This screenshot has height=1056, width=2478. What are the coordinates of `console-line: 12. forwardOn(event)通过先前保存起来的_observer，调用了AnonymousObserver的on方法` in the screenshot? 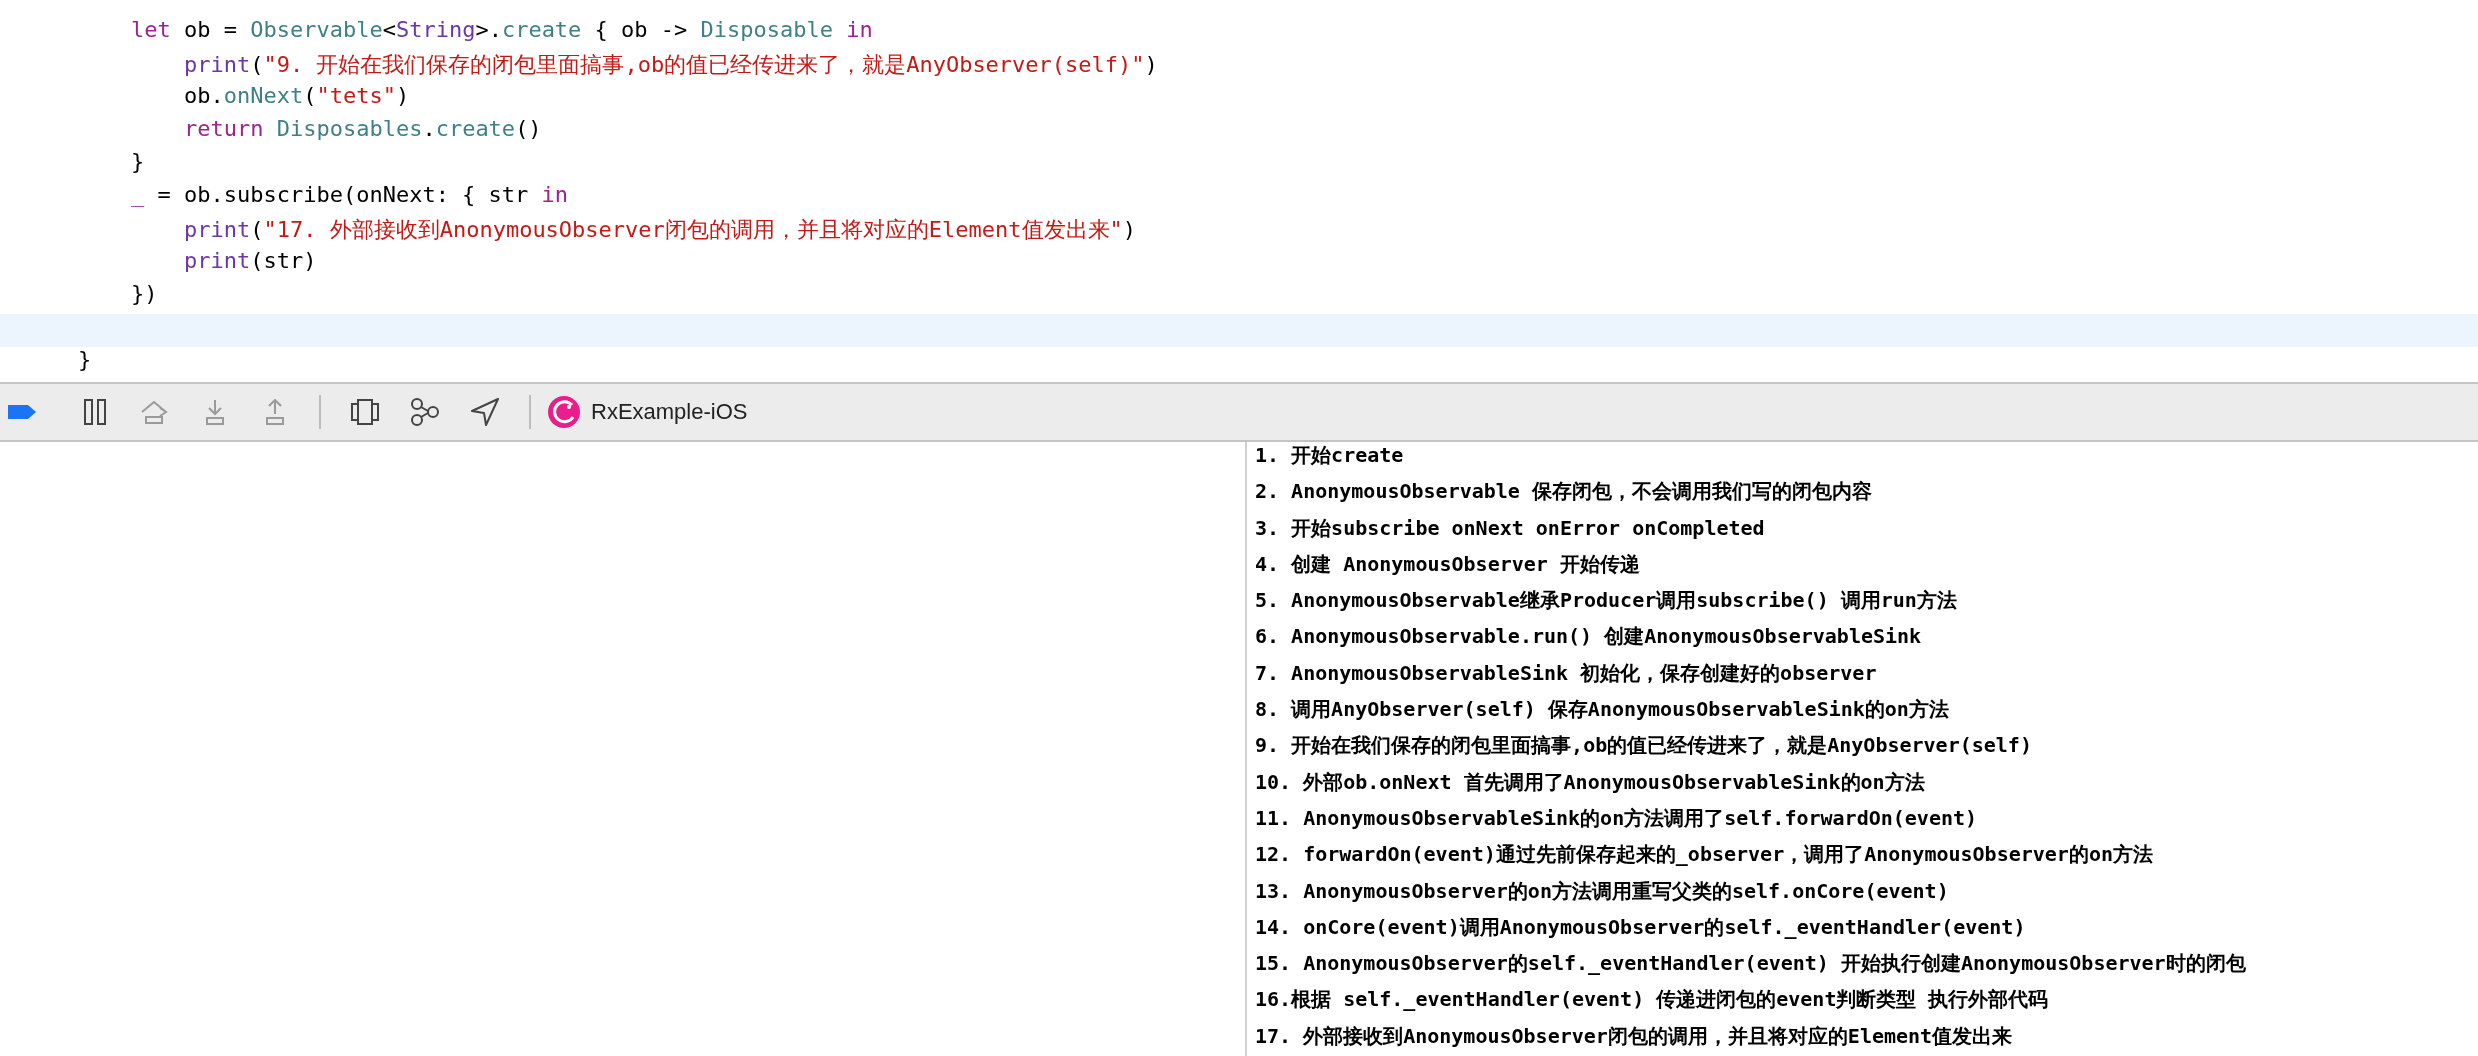 It's located at (1704, 855).